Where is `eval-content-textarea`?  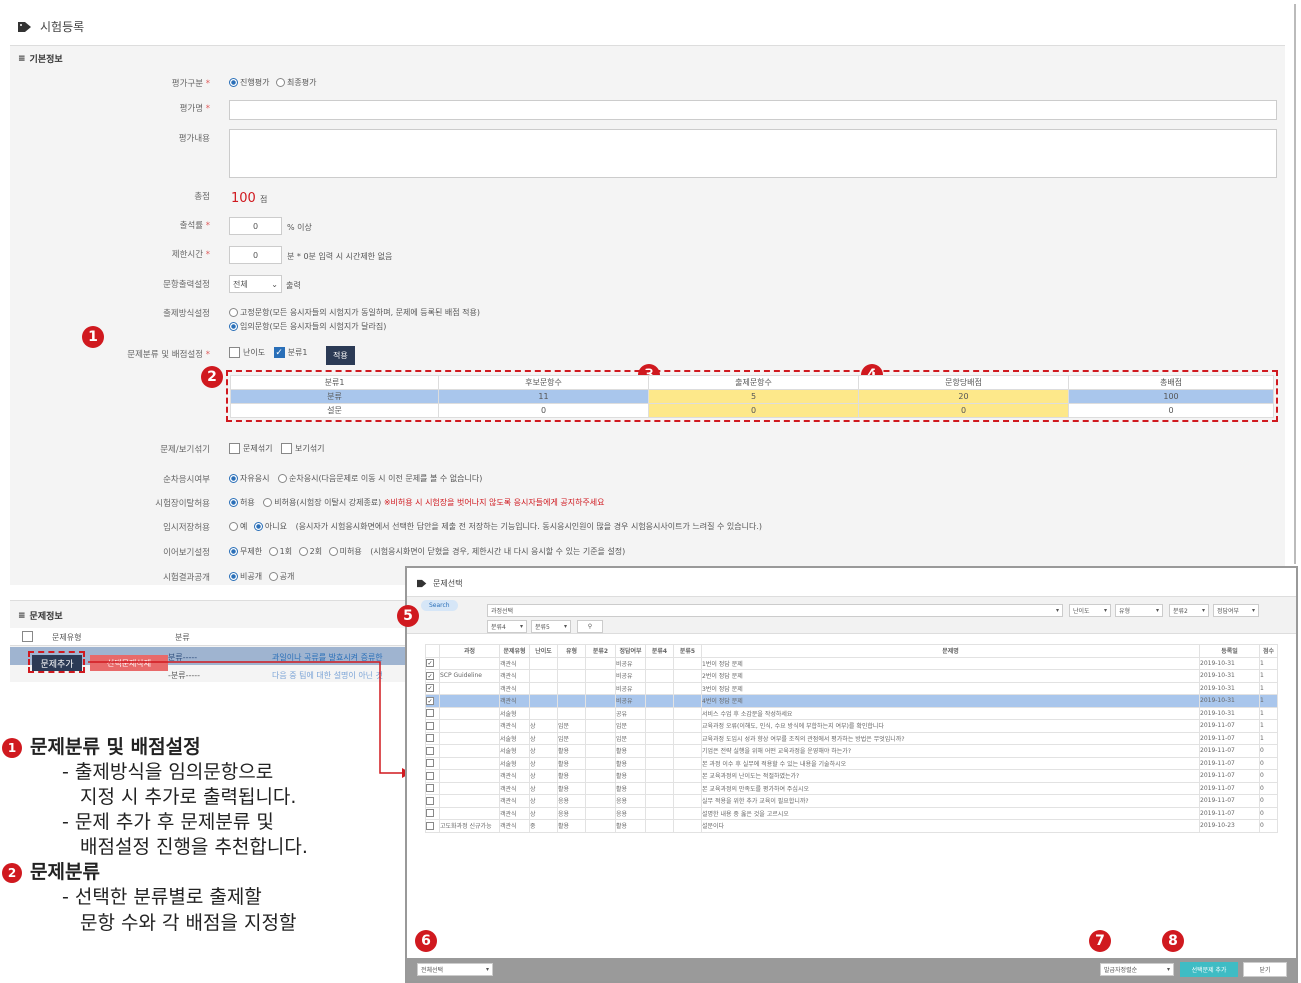 eval-content-textarea is located at coordinates (753, 153).